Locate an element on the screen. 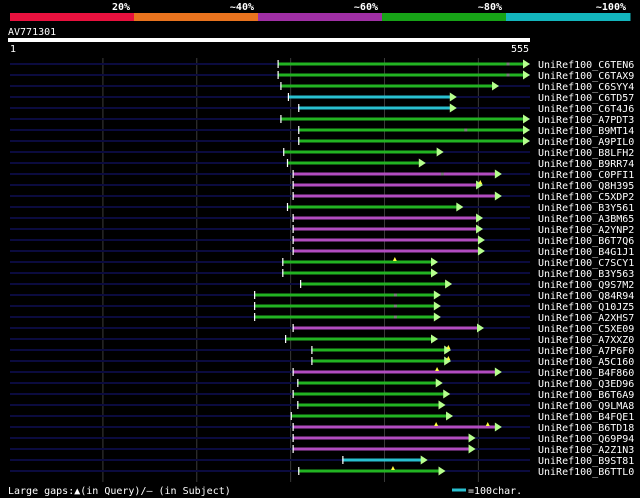 This screenshot has height=498, width=640. hit-name: UniRef100_C7SCY1 is located at coordinates (586, 263).